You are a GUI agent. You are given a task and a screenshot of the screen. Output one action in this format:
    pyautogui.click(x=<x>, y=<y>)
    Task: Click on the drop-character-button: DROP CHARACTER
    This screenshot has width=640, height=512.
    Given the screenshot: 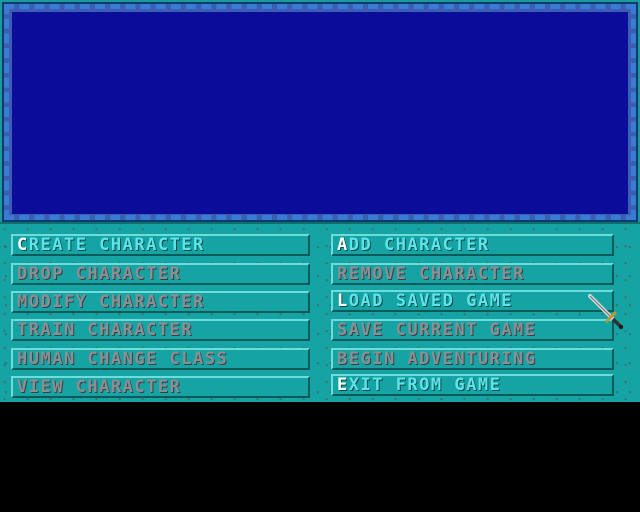 What is the action you would take?
    pyautogui.click(x=160, y=274)
    